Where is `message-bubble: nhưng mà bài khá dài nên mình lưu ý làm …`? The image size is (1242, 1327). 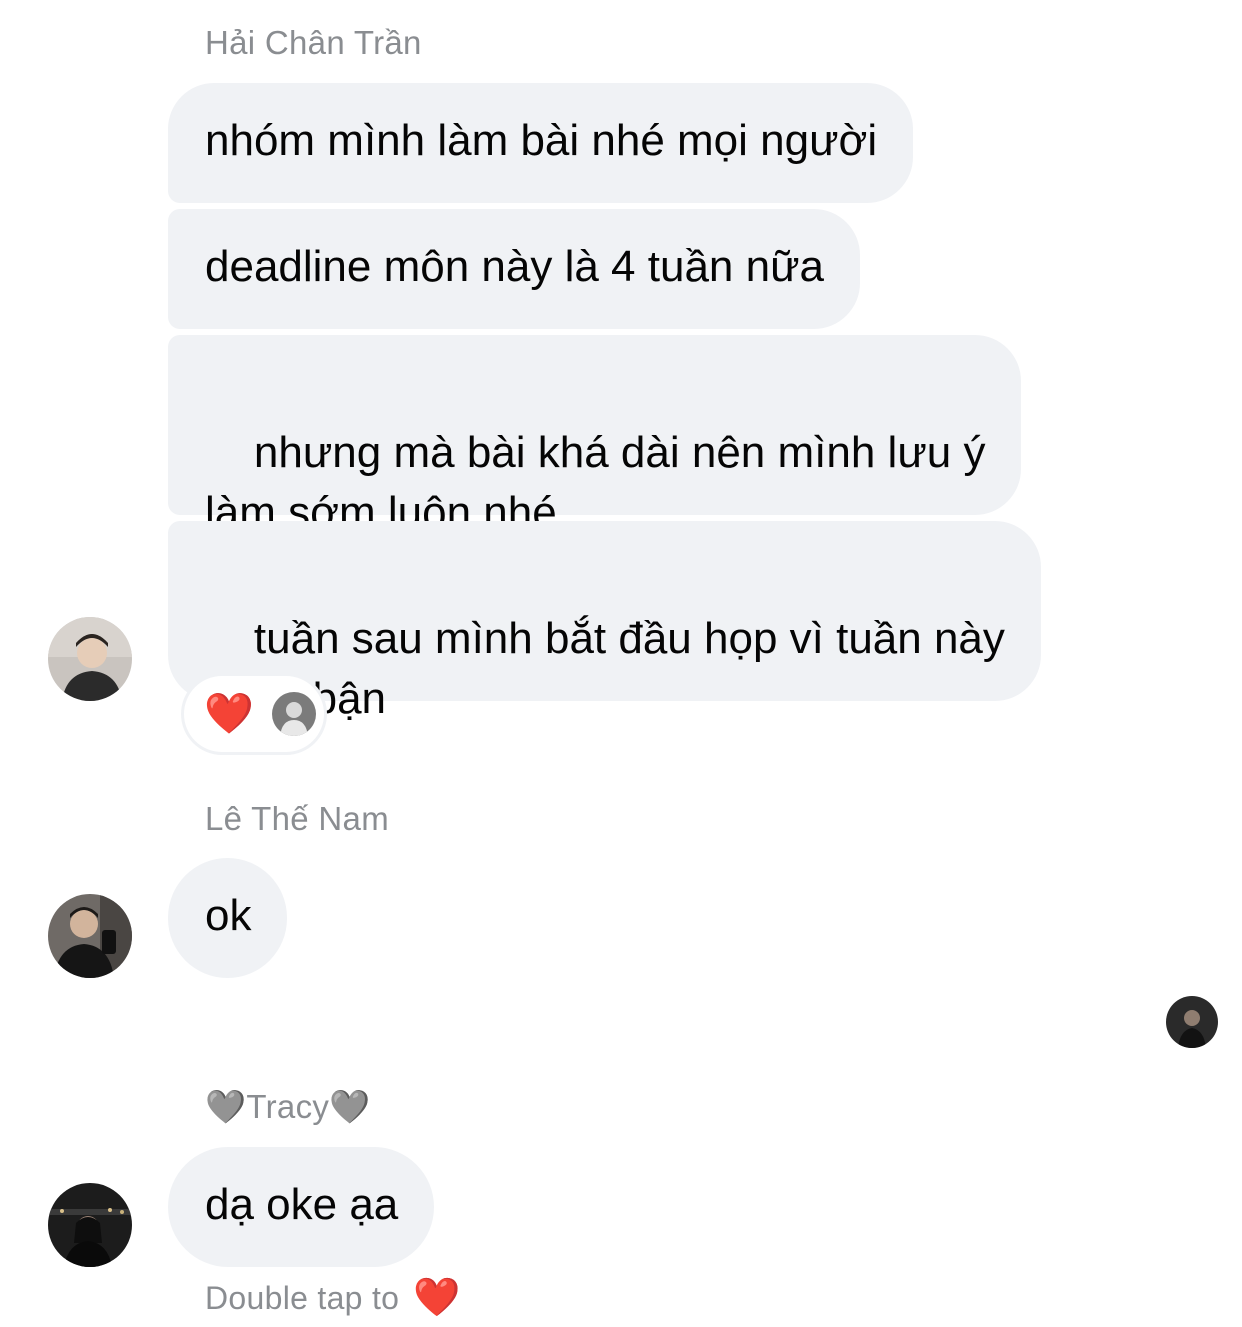 message-bubble: nhưng mà bài khá dài nên mình lưu ý làm … is located at coordinates (595, 436).